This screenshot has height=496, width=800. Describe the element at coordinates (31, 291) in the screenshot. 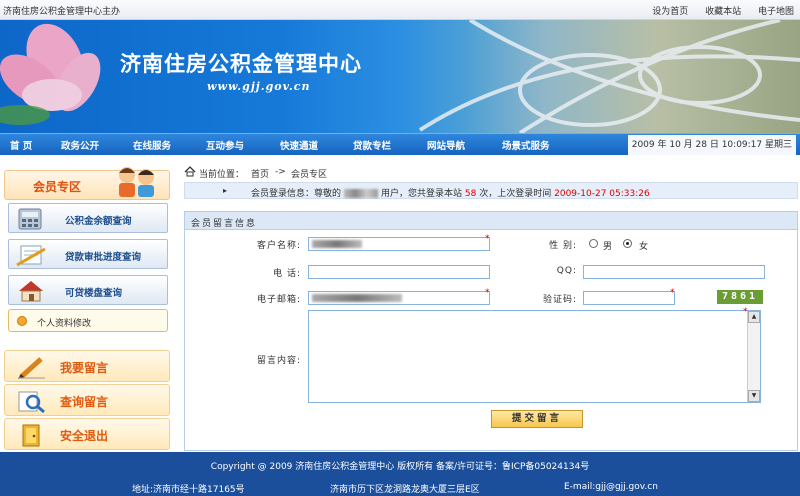

I see `house-icon` at that location.